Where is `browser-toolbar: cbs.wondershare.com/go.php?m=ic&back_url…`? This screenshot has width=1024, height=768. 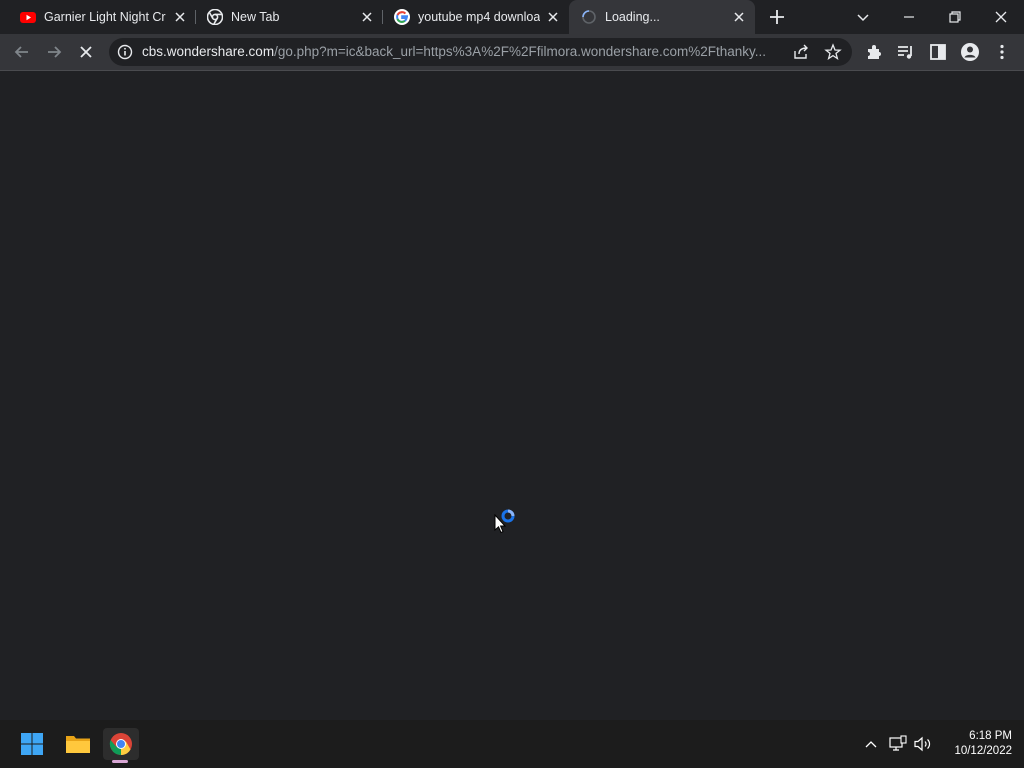
browser-toolbar: cbs.wondershare.com/go.php?m=ic&back_url… is located at coordinates (512, 52).